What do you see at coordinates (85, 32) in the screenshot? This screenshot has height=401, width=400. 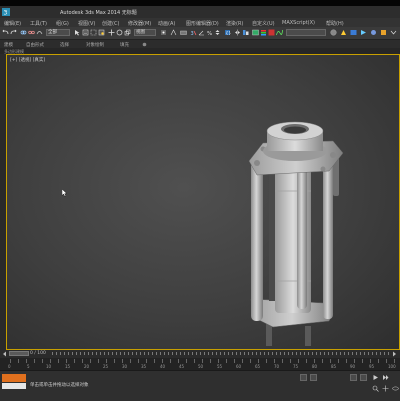 I see `select-by-name-icon` at bounding box center [85, 32].